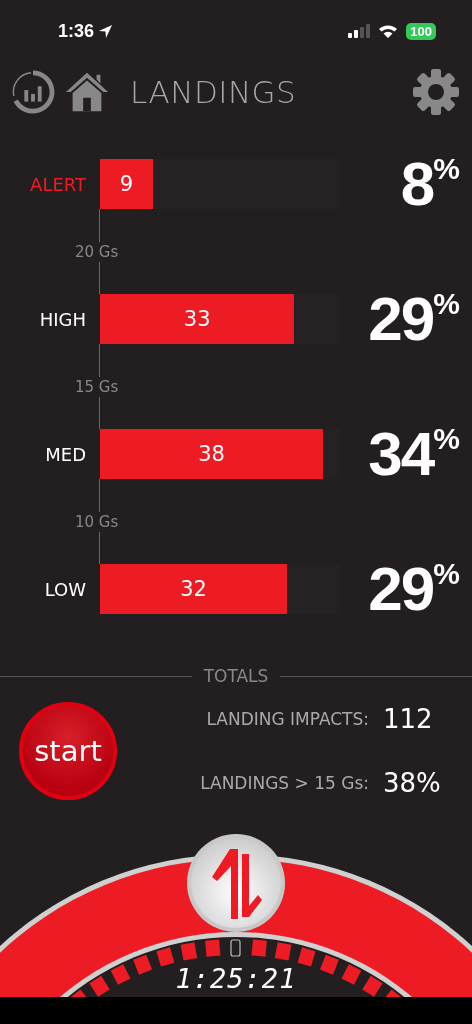 Image resolution: width=472 pixels, height=1024 pixels. I want to click on total-label: LANDING IMPACTS:, so click(287, 719).